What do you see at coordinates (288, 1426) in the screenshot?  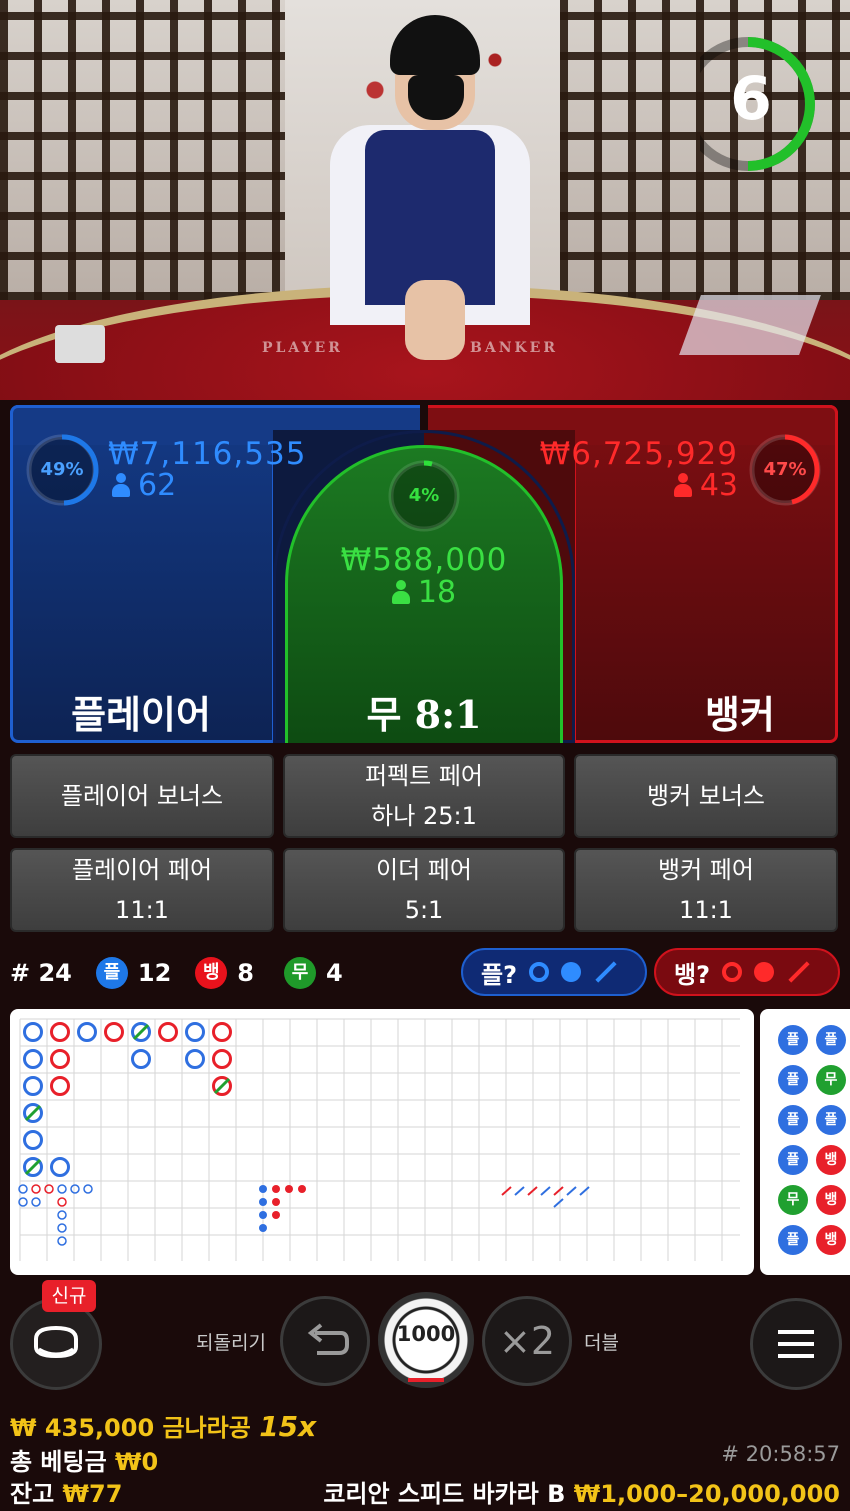 I see `jackpot-multiplier: 15x` at bounding box center [288, 1426].